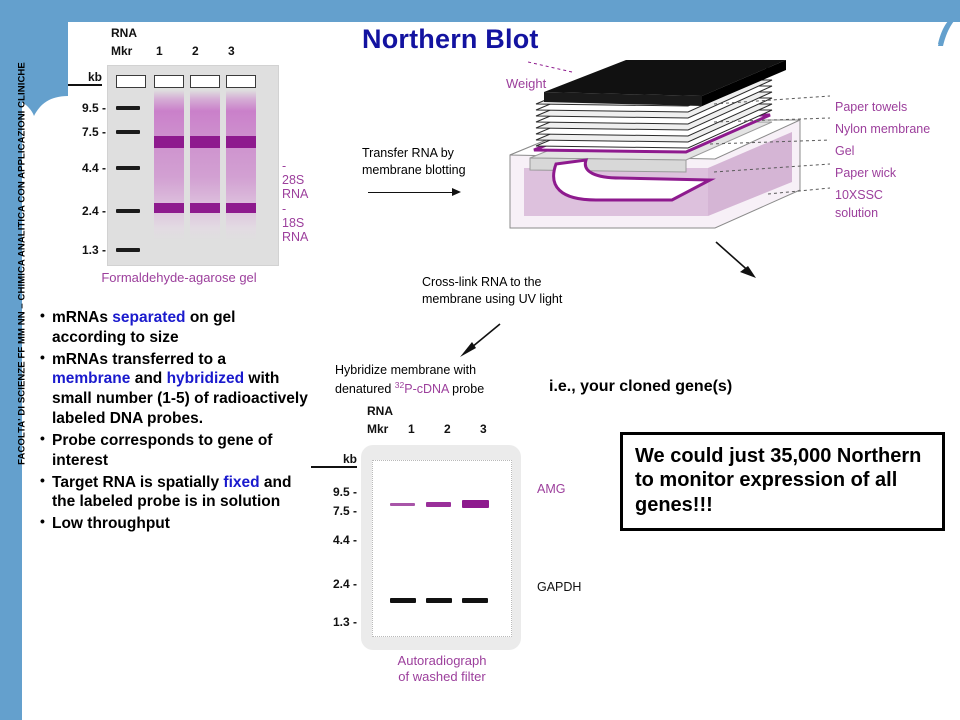 The height and width of the screenshot is (720, 960). Describe the element at coordinates (149, 317) in the screenshot. I see `bullet-highlight-text: separated` at that location.